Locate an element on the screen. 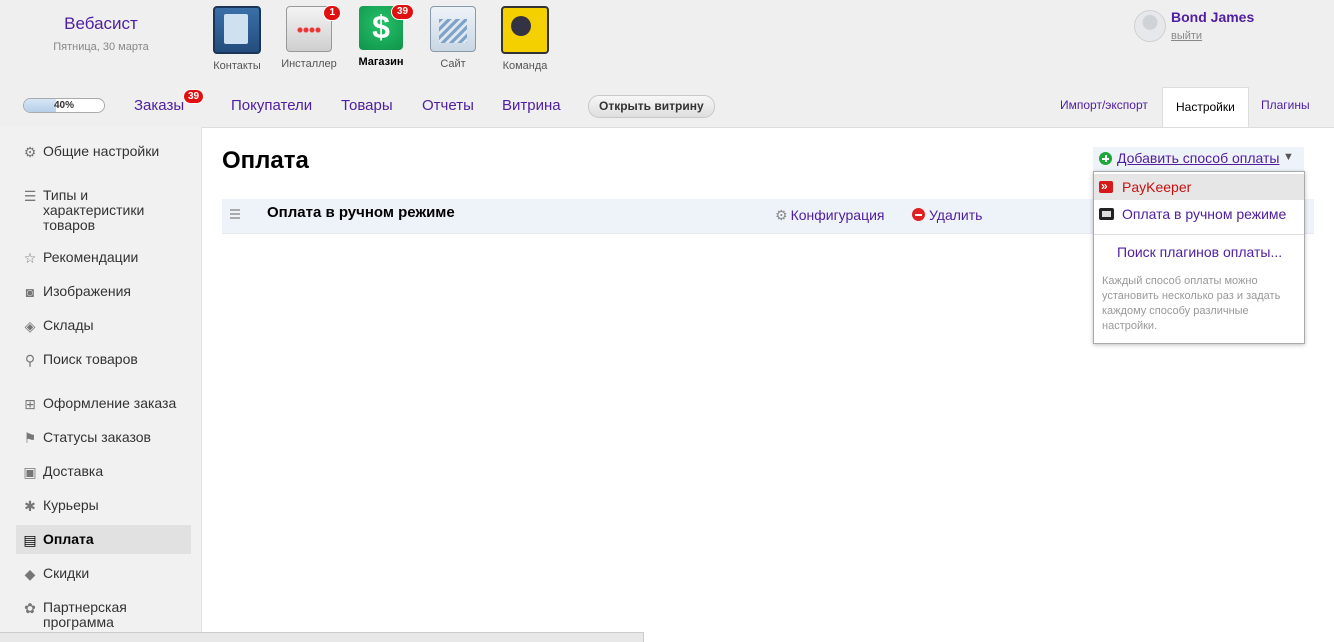 The height and width of the screenshot is (642, 1334). progress-text: 40% is located at coordinates (63, 105).